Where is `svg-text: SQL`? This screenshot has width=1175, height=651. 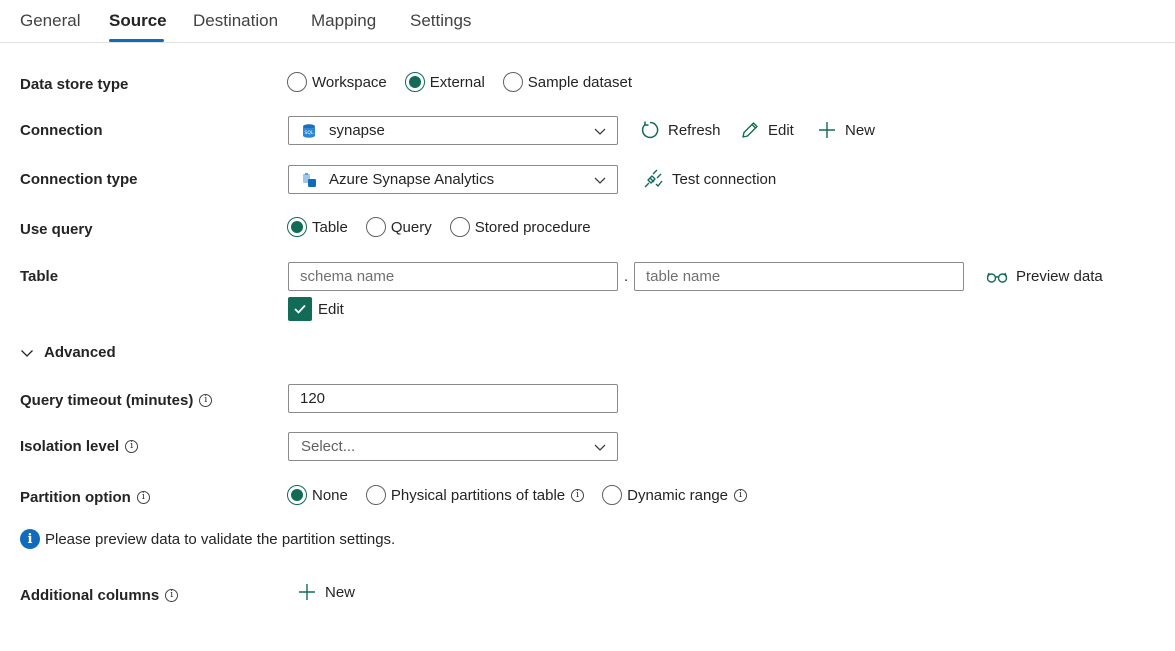
svg-text: SQL is located at coordinates (309, 133).